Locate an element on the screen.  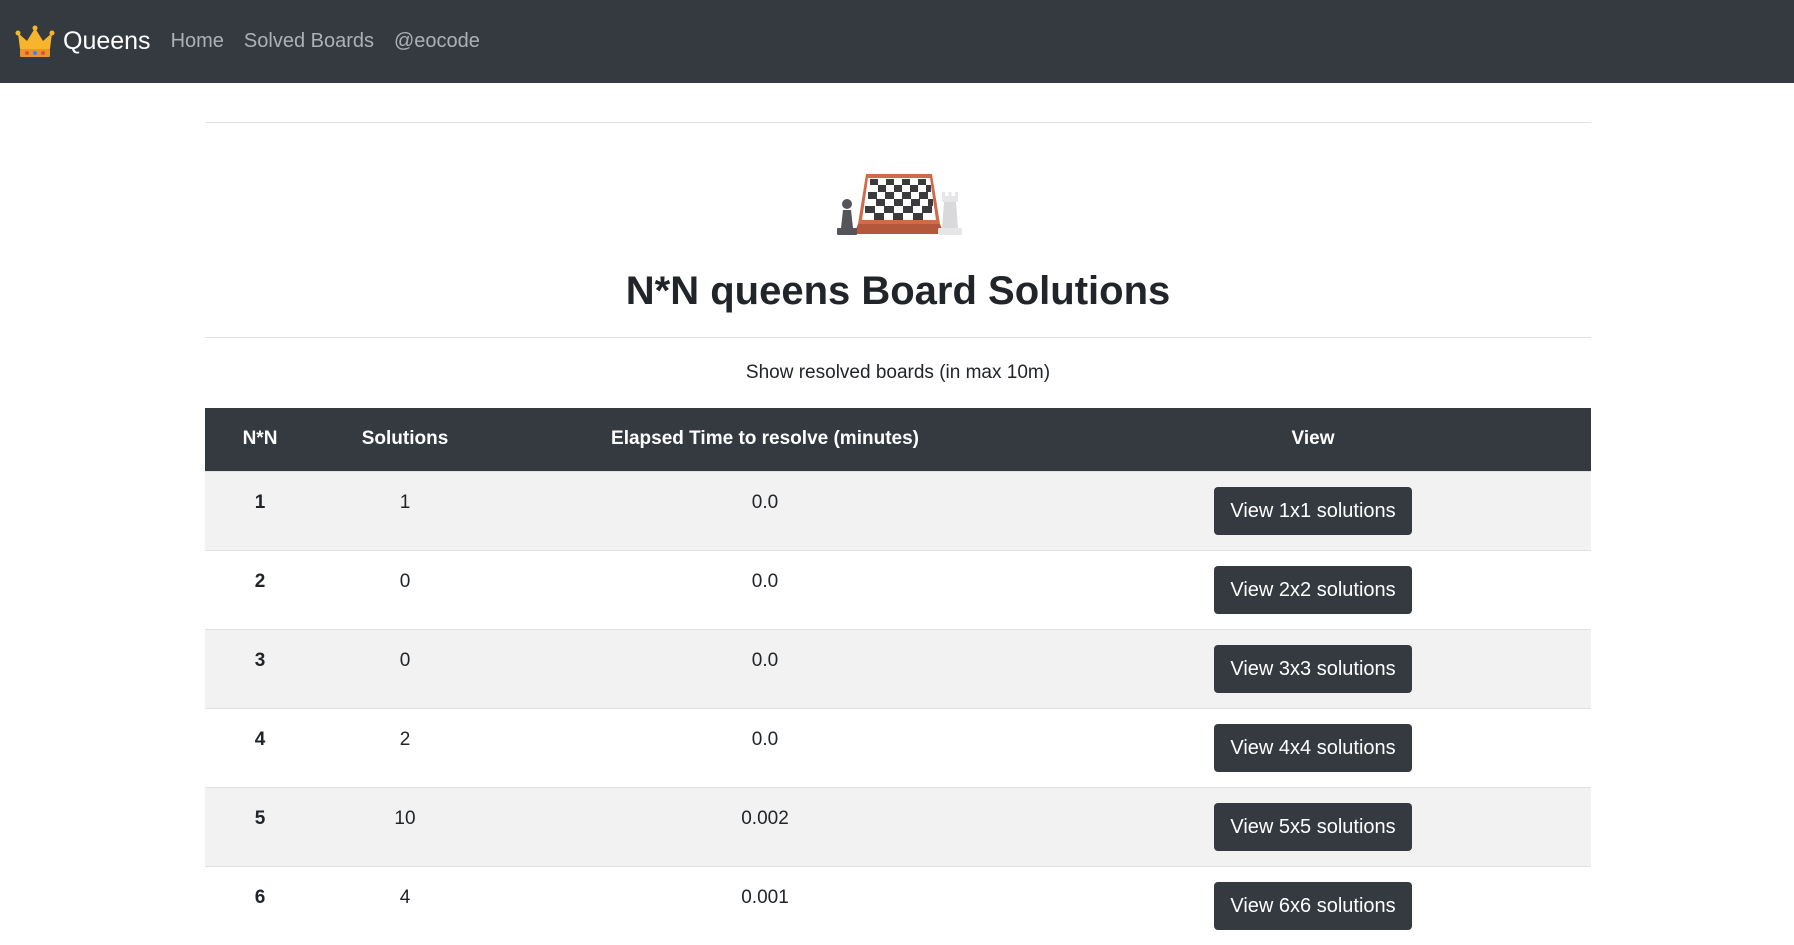
cell-solutions: 4 is located at coordinates (405, 905).